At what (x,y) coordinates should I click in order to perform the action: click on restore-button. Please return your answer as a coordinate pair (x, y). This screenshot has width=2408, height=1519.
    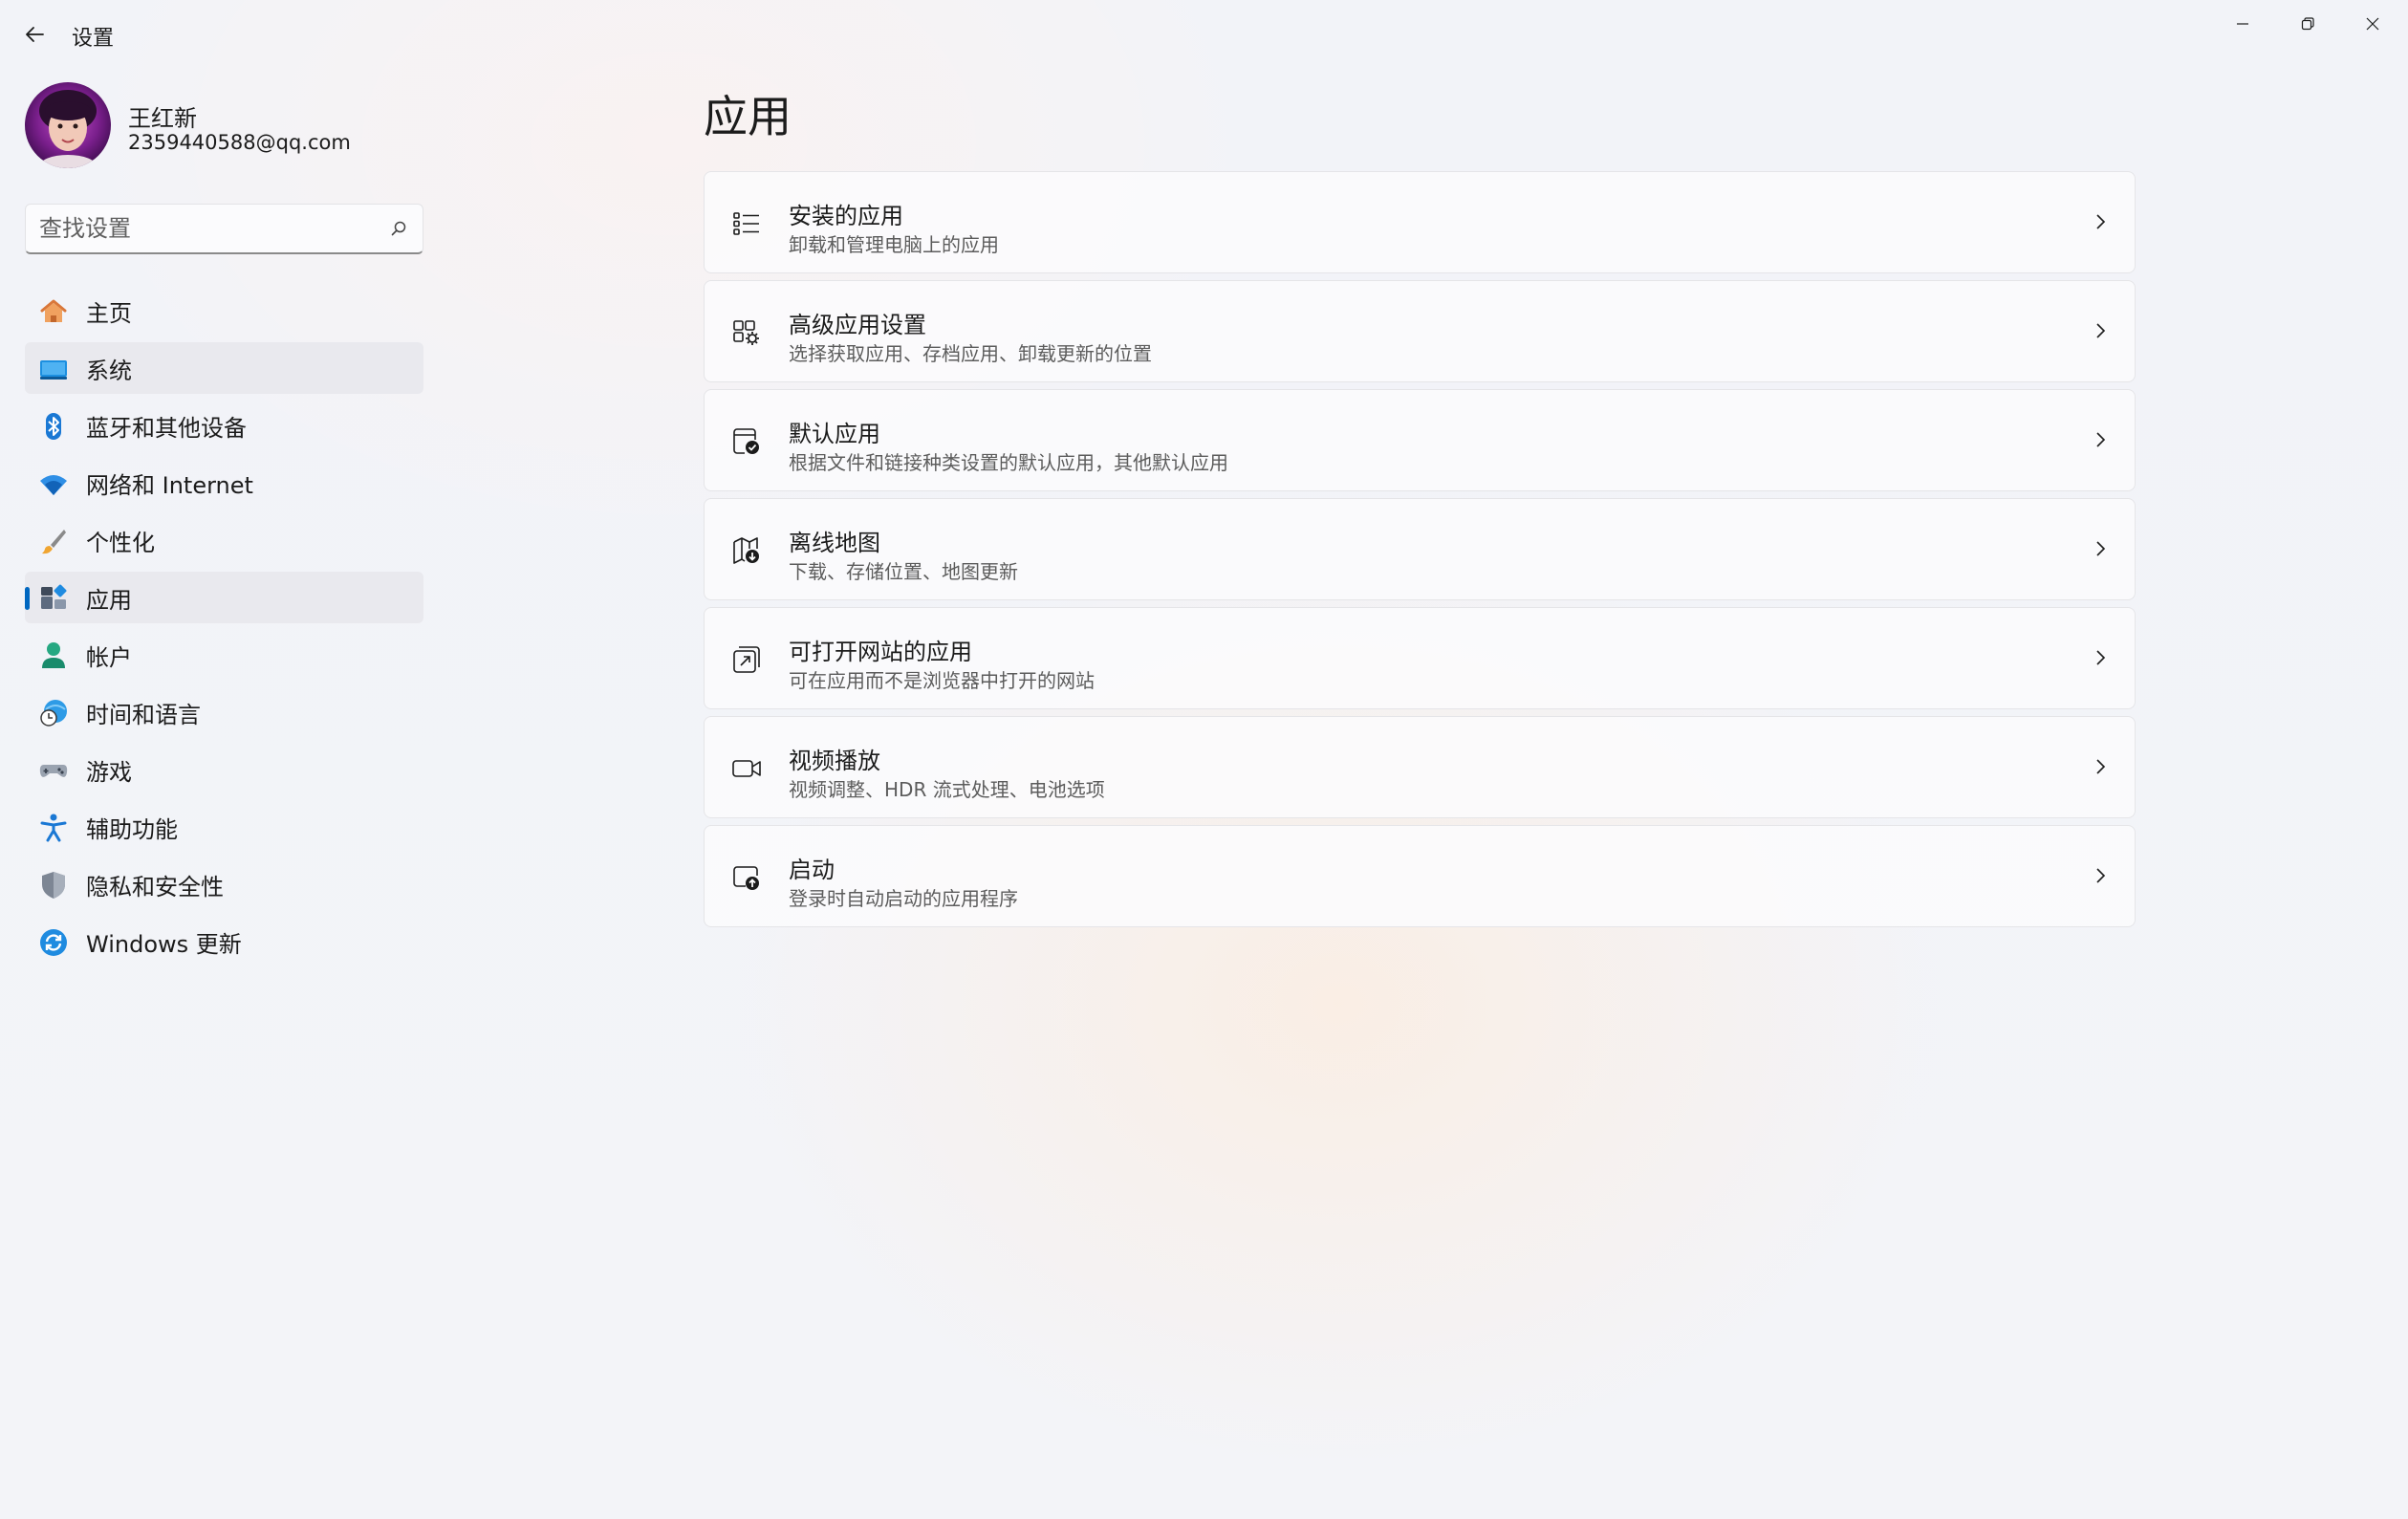
    Looking at the image, I should click on (2307, 24).